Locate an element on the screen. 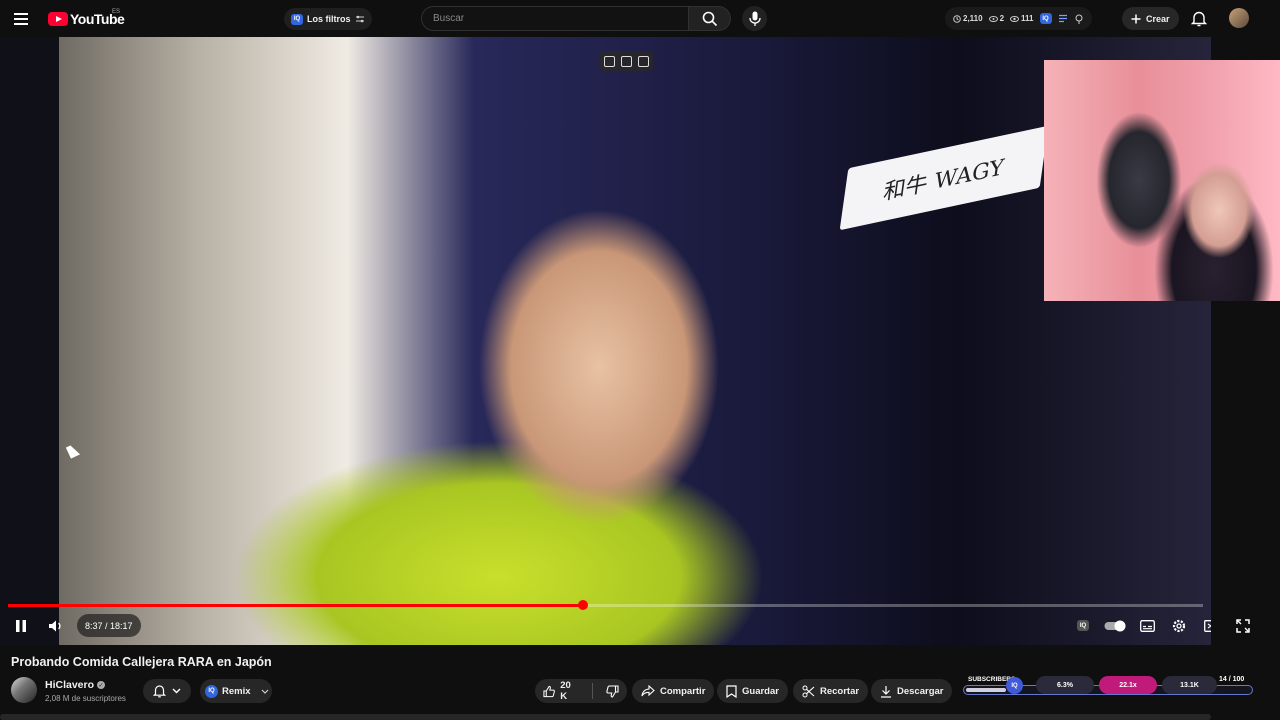 The image size is (1280, 720). stat-chip-multiplier: 22.1x is located at coordinates (1128, 685).